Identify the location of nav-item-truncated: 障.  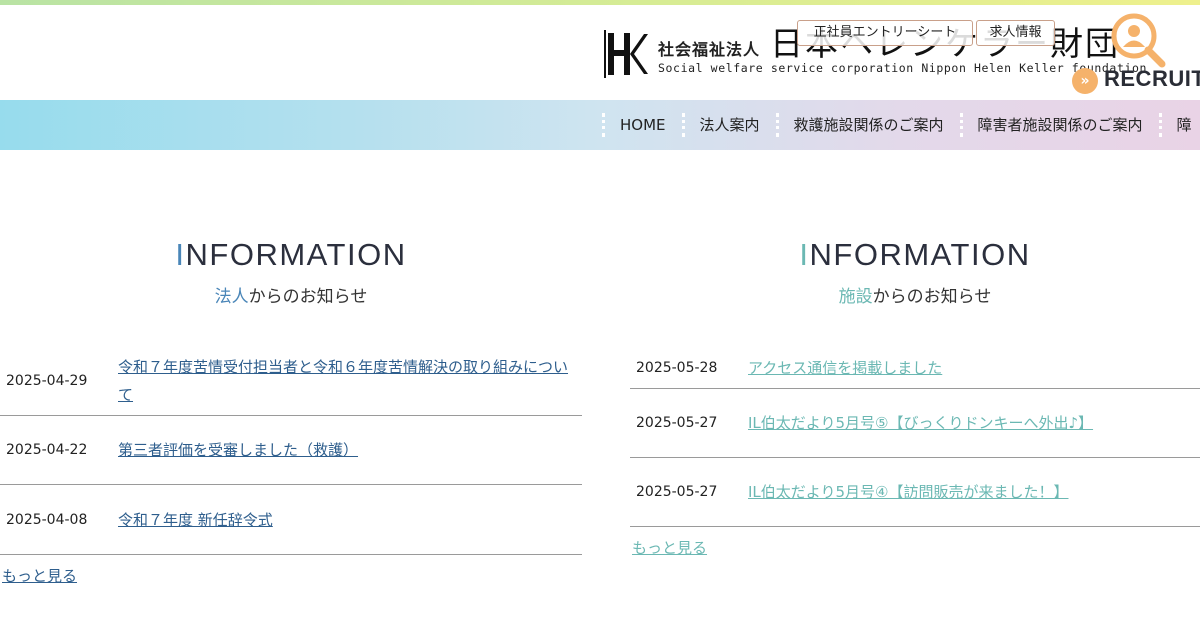
(1179, 125).